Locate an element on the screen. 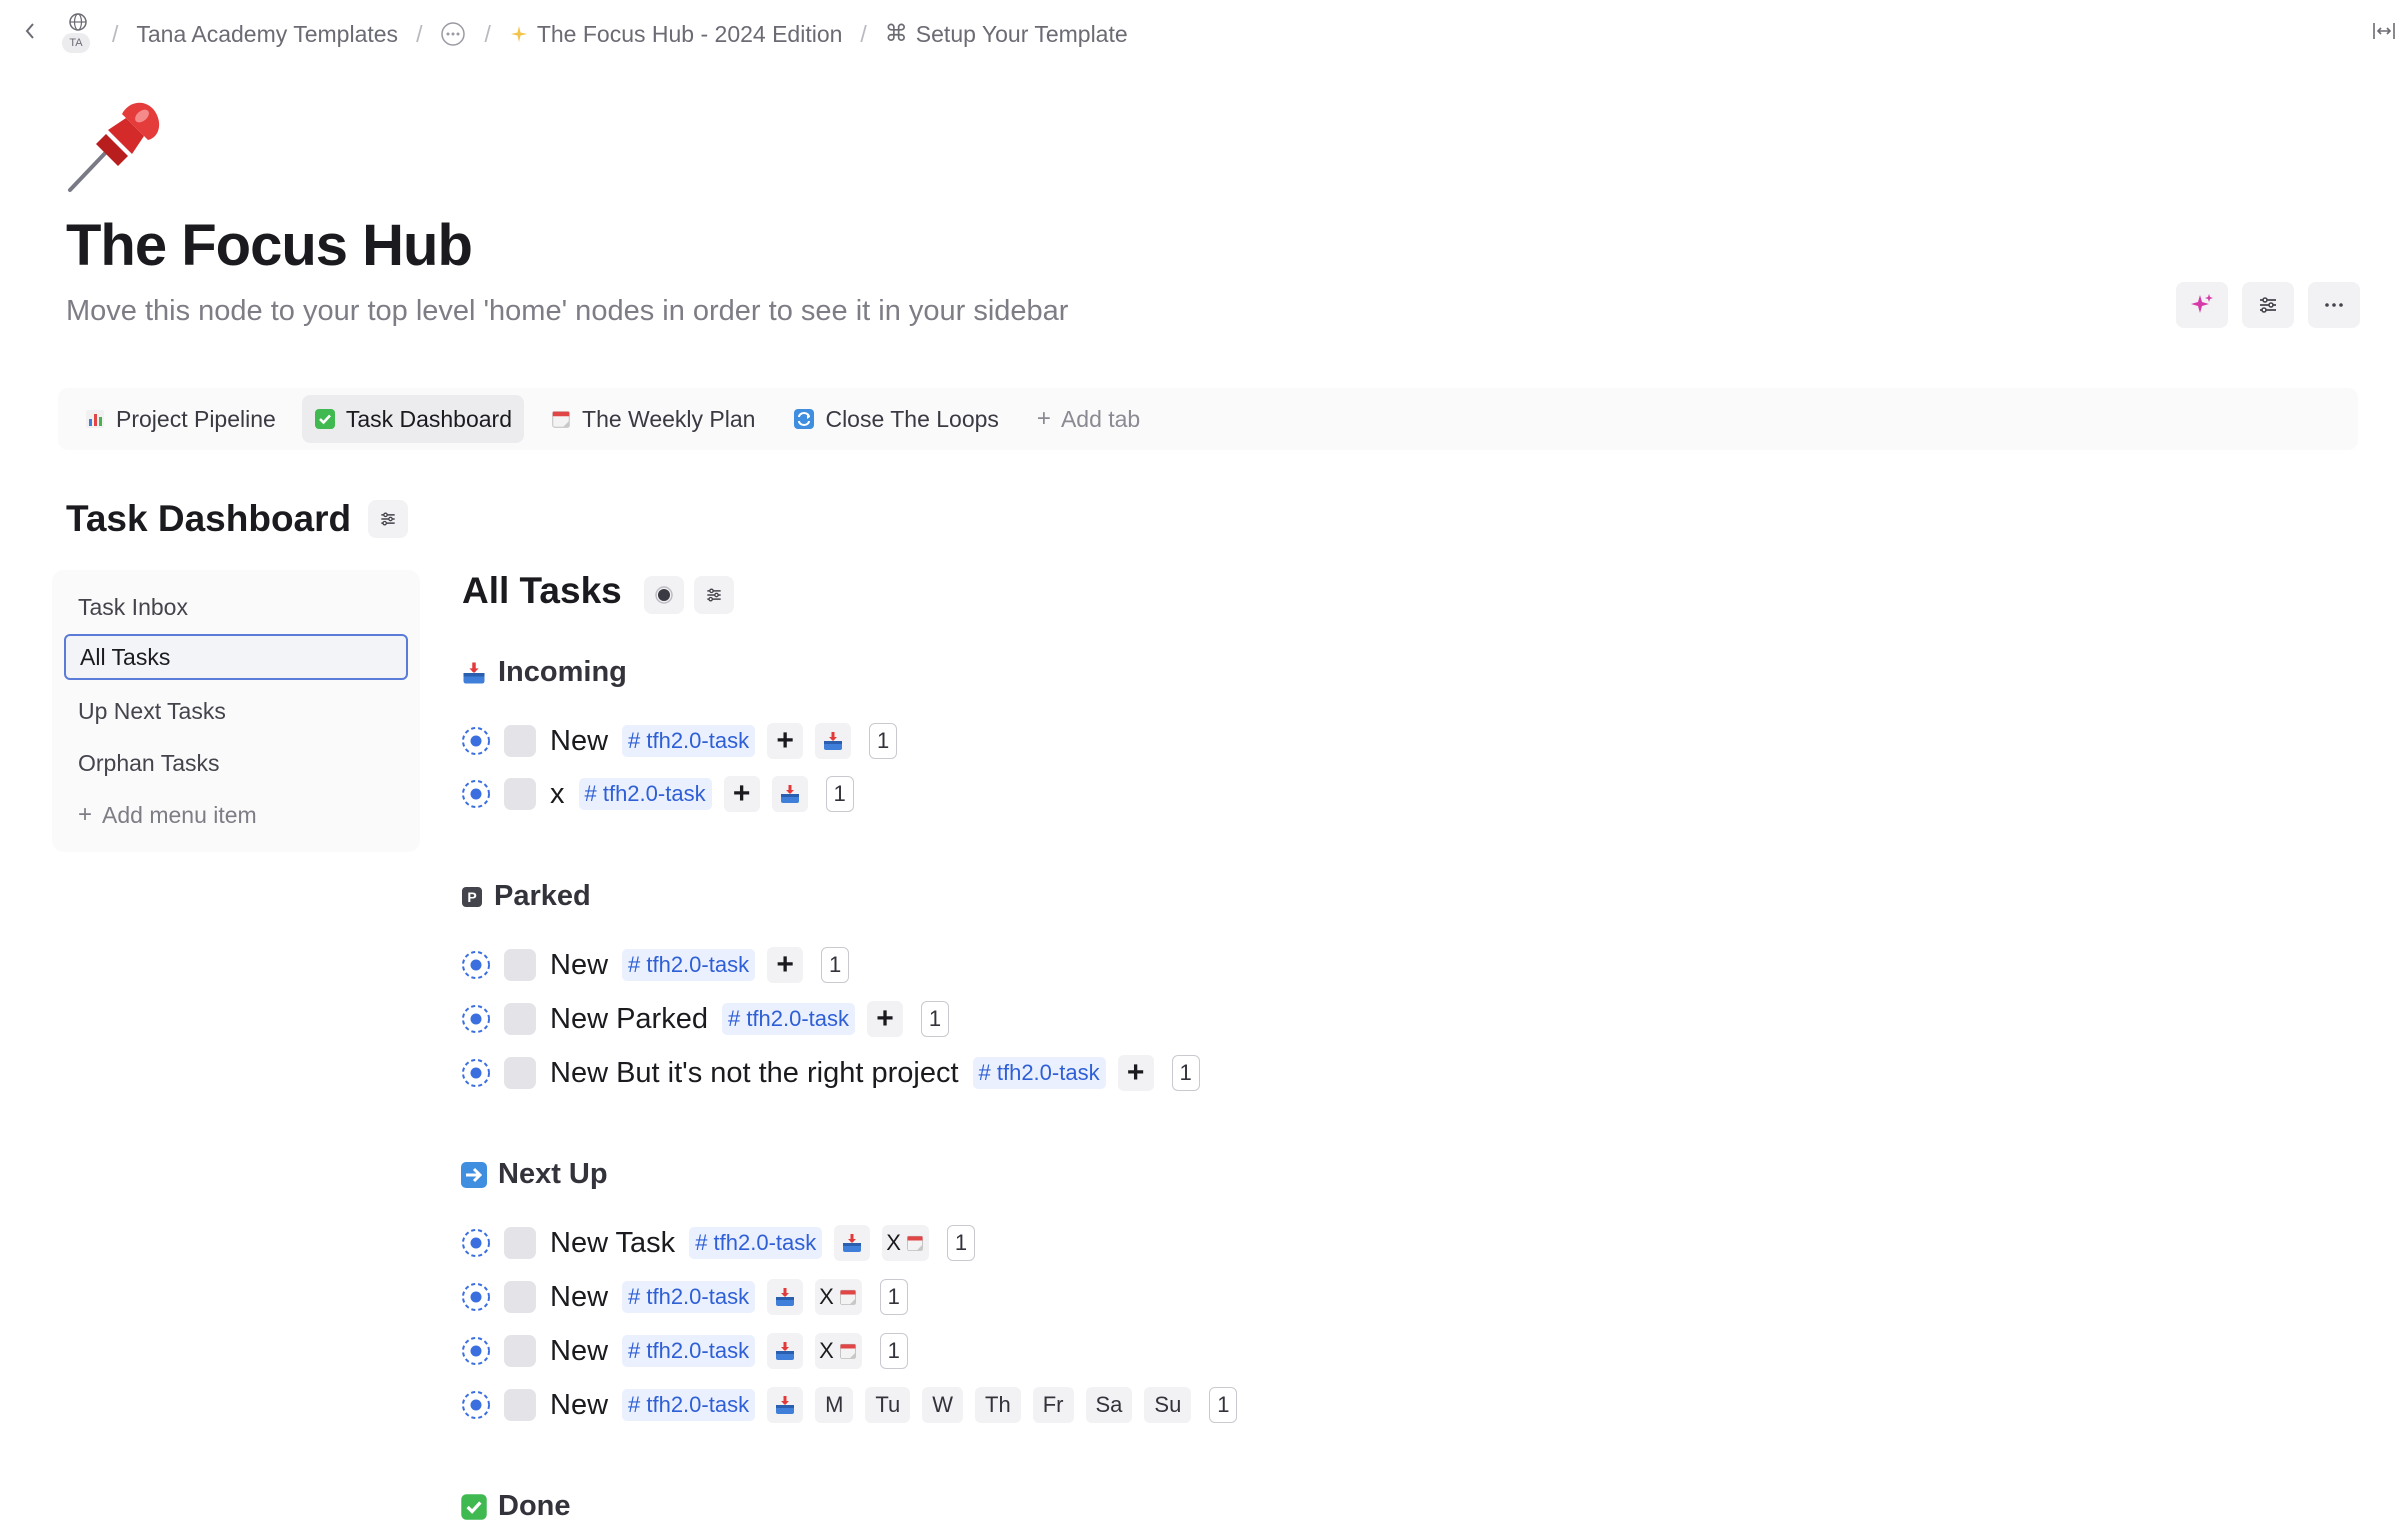 The height and width of the screenshot is (1533, 2400). back-chevron-icon is located at coordinates (30, 31).